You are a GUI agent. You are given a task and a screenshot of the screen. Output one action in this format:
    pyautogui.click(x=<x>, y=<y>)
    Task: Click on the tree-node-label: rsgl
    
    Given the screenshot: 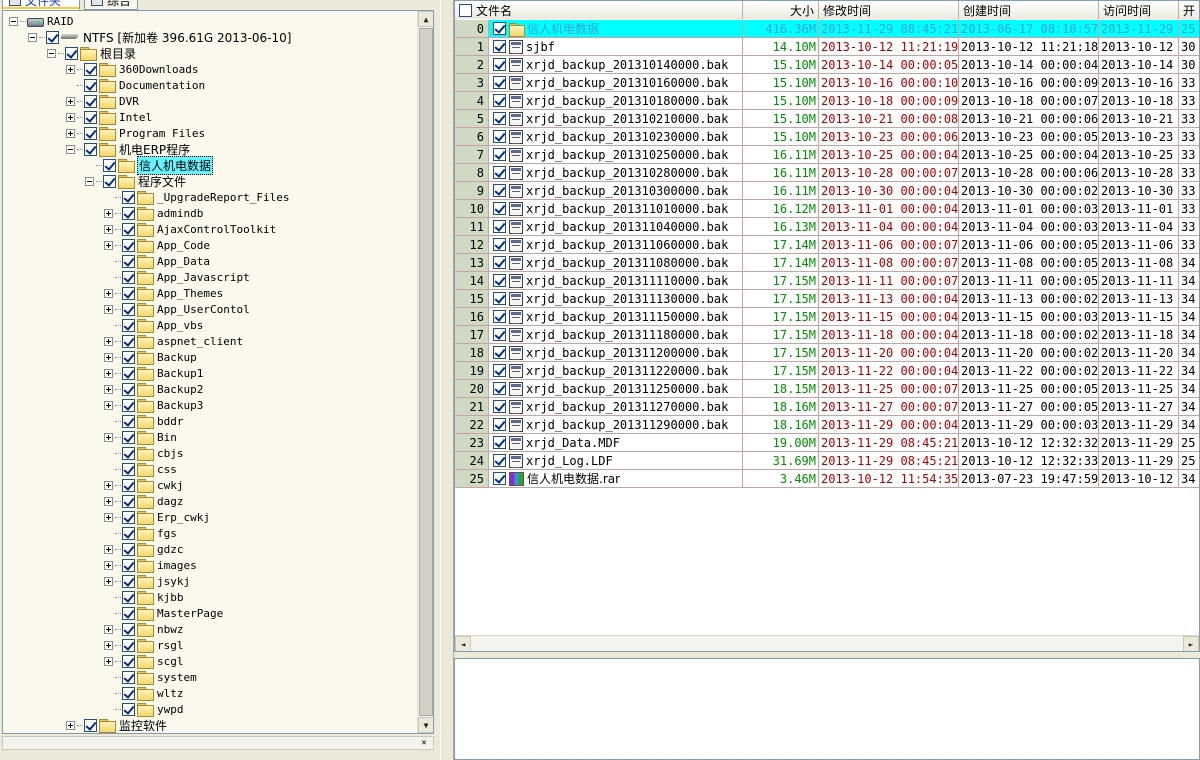 What is the action you would take?
    pyautogui.click(x=170, y=645)
    